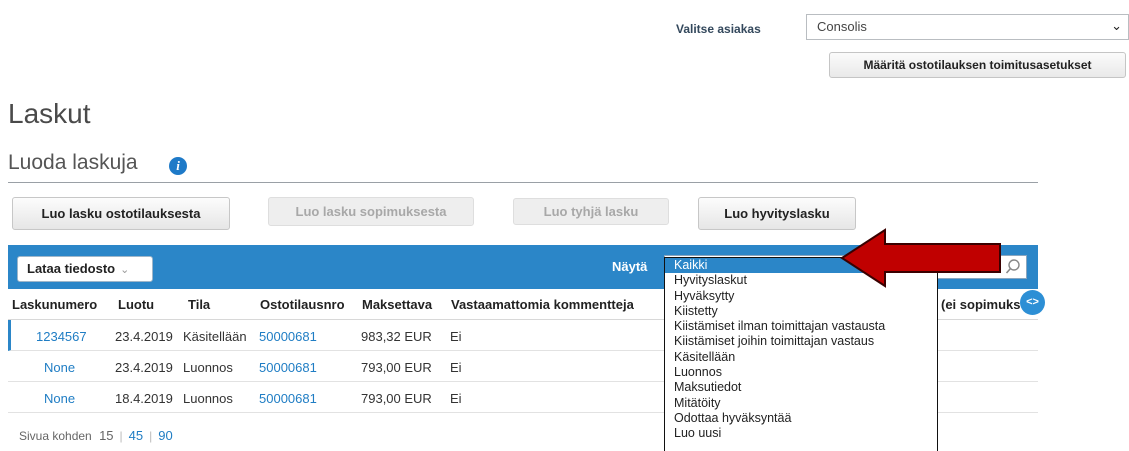  Describe the element at coordinates (801, 311) in the screenshot. I see `filter-option: Kiistetty` at that location.